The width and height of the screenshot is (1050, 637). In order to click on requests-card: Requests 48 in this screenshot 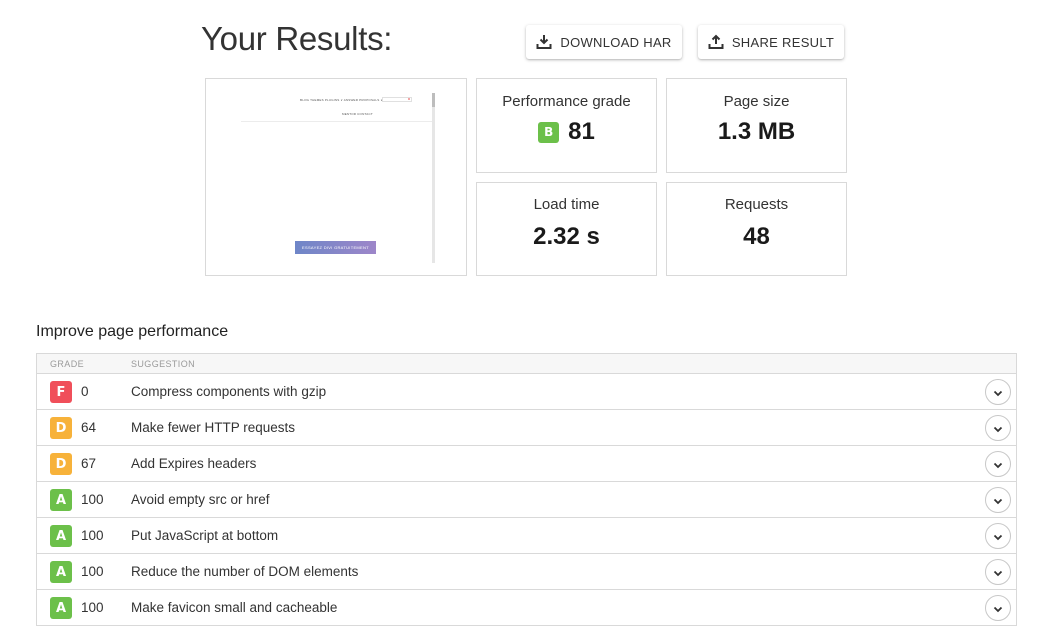, I will do `click(756, 229)`.